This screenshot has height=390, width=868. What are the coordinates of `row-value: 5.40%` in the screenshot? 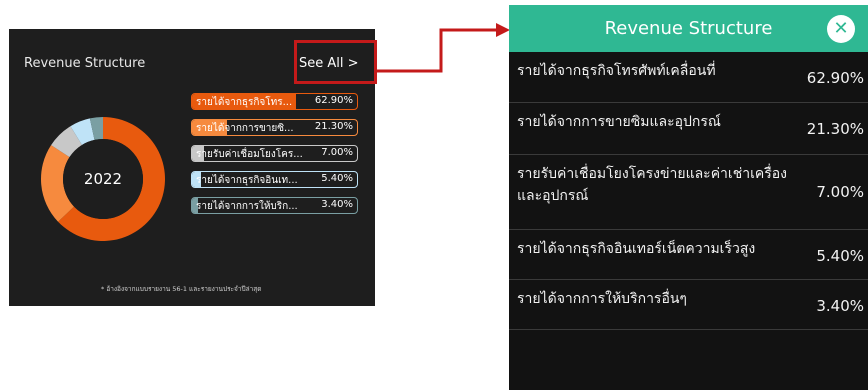 It's located at (840, 256).